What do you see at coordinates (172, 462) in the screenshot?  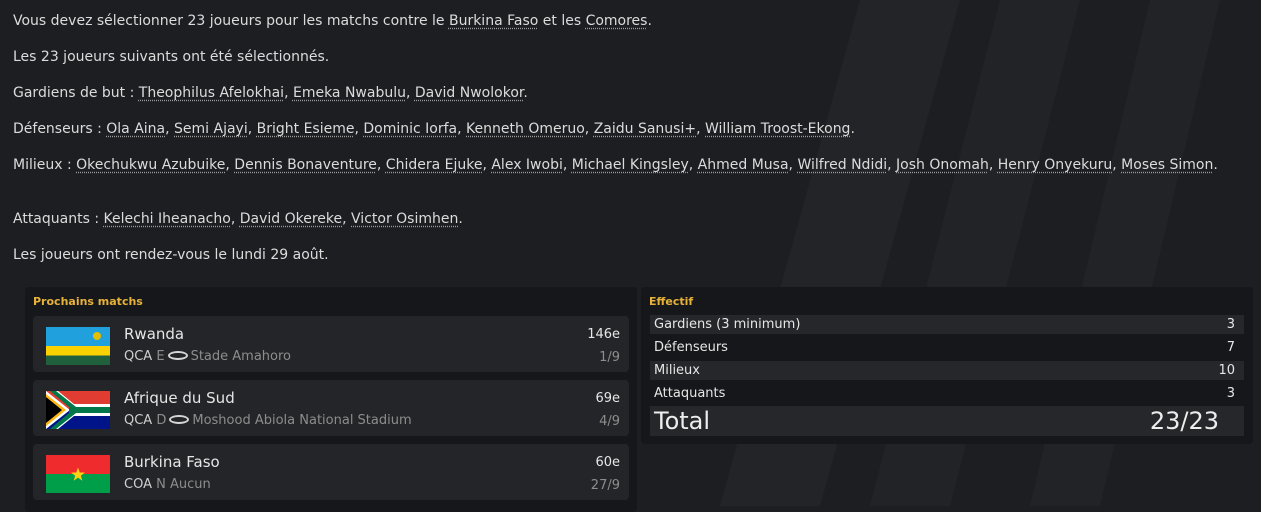 I see `match-team-name: Burkina Faso` at bounding box center [172, 462].